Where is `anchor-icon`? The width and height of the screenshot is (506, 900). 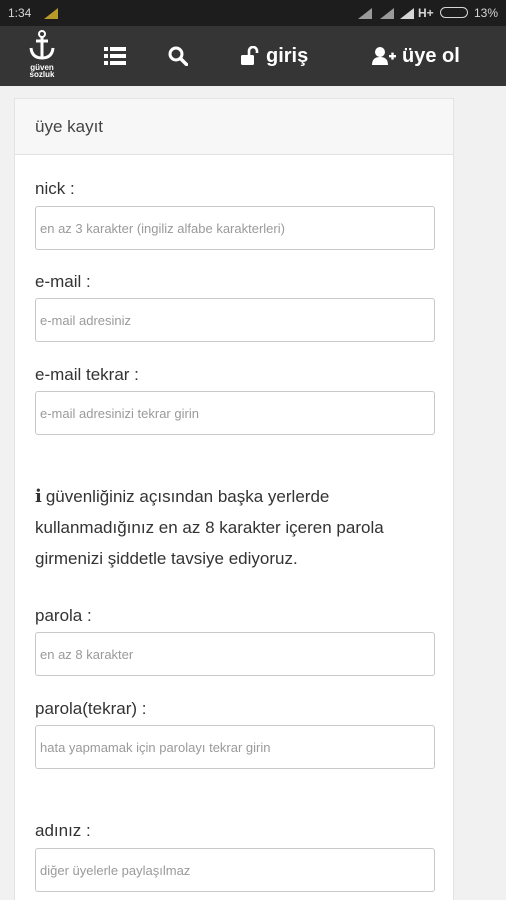
anchor-icon is located at coordinates (42, 45).